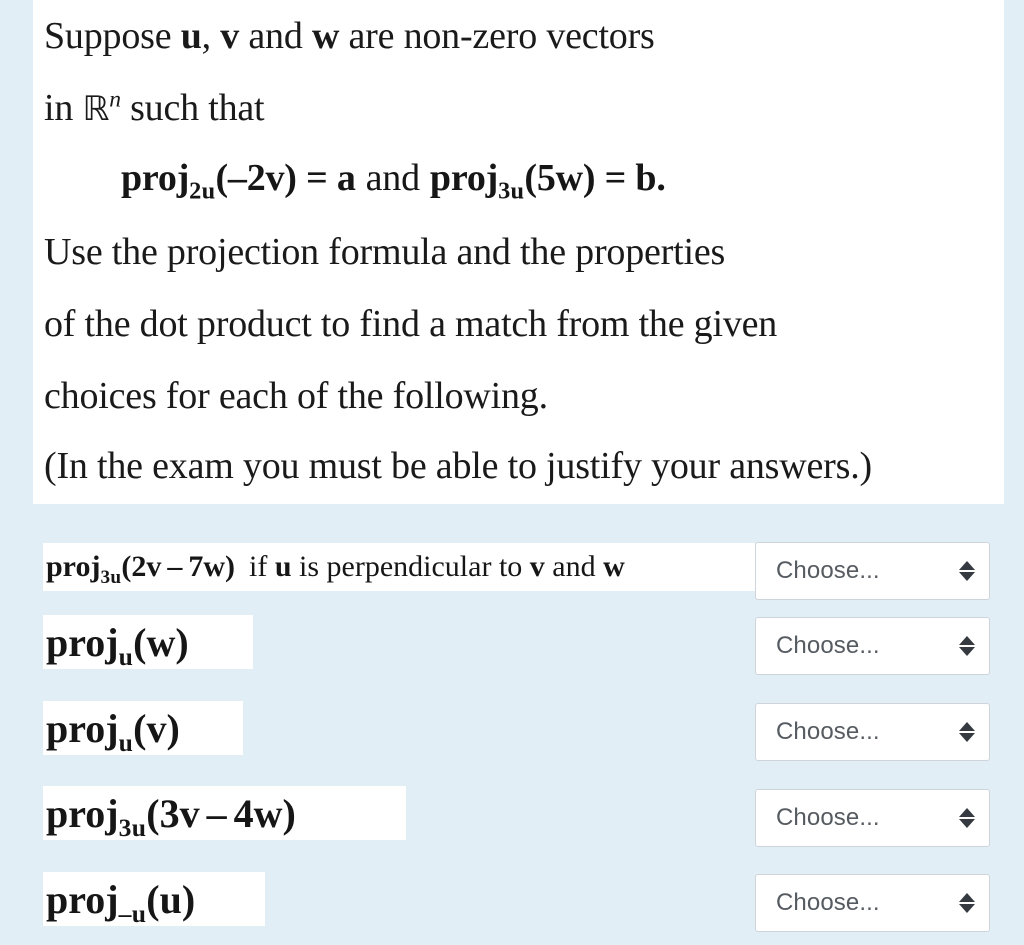 The height and width of the screenshot is (945, 1024). I want to click on condition-text: is perpendicular to, so click(410, 566).